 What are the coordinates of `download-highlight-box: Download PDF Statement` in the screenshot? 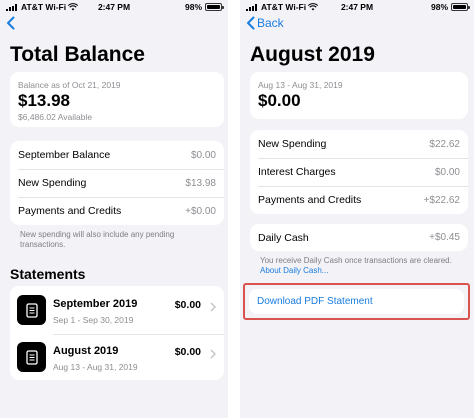 It's located at (356, 301).